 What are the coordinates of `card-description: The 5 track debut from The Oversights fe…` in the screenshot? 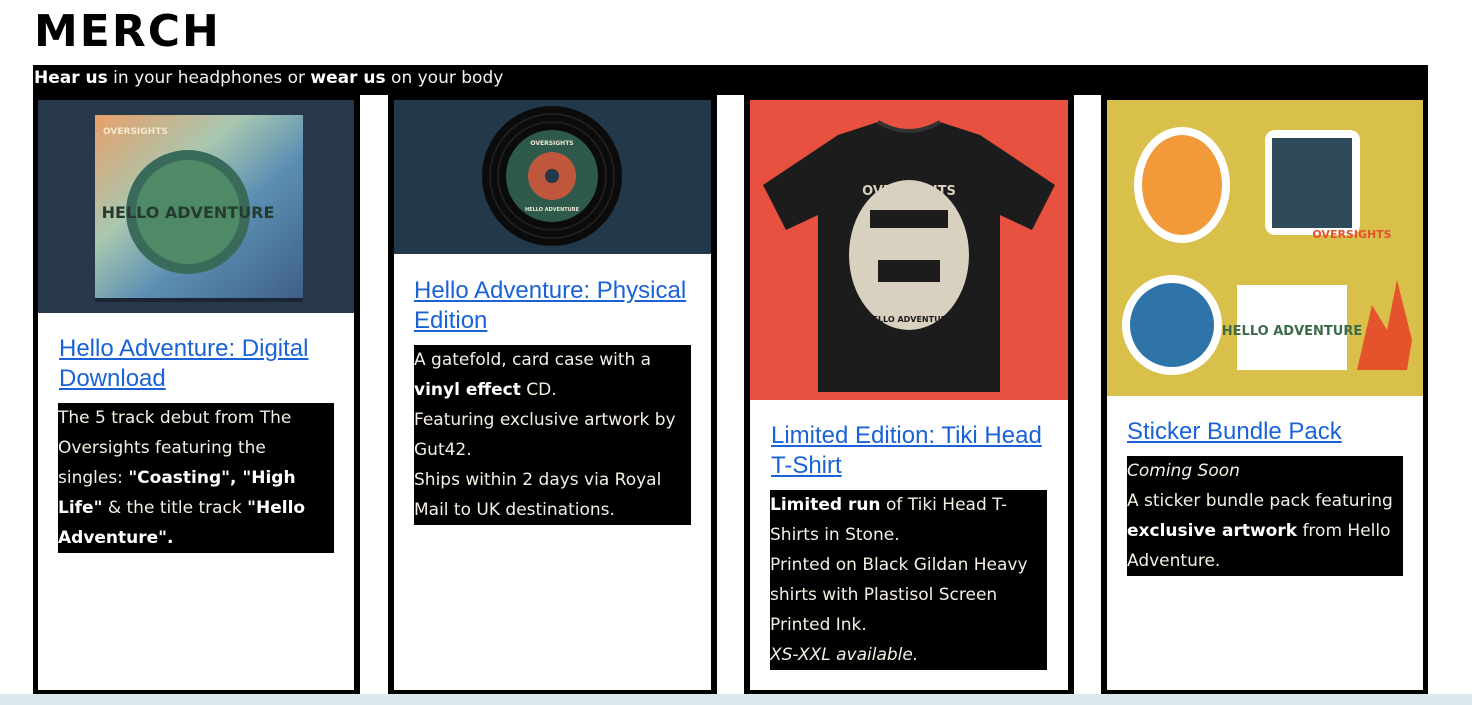 It's located at (196, 478).